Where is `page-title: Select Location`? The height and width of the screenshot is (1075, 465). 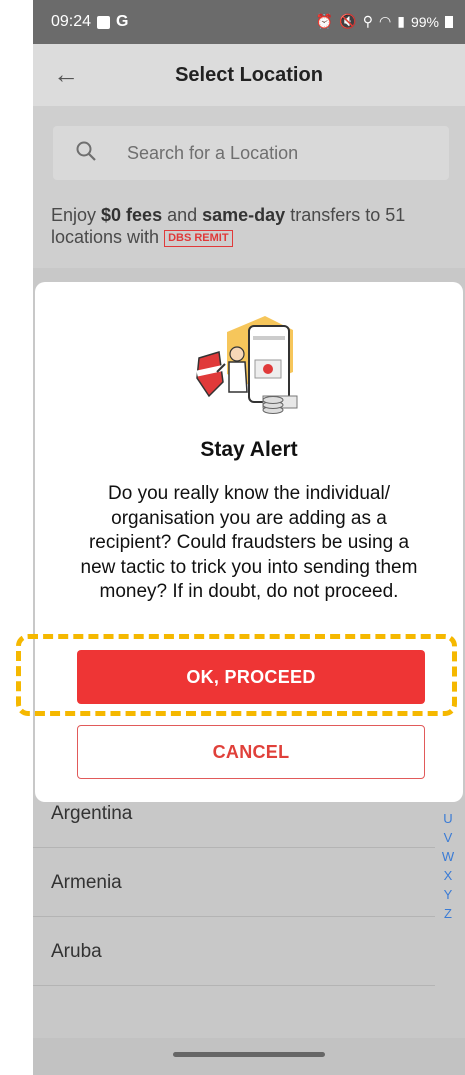
page-title: Select Location is located at coordinates (249, 75).